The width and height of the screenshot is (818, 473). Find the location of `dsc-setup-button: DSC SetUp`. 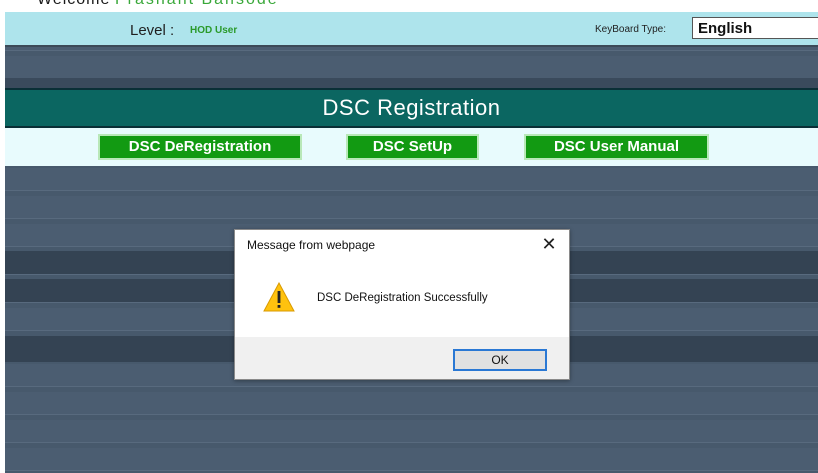

dsc-setup-button: DSC SetUp is located at coordinates (412, 147).